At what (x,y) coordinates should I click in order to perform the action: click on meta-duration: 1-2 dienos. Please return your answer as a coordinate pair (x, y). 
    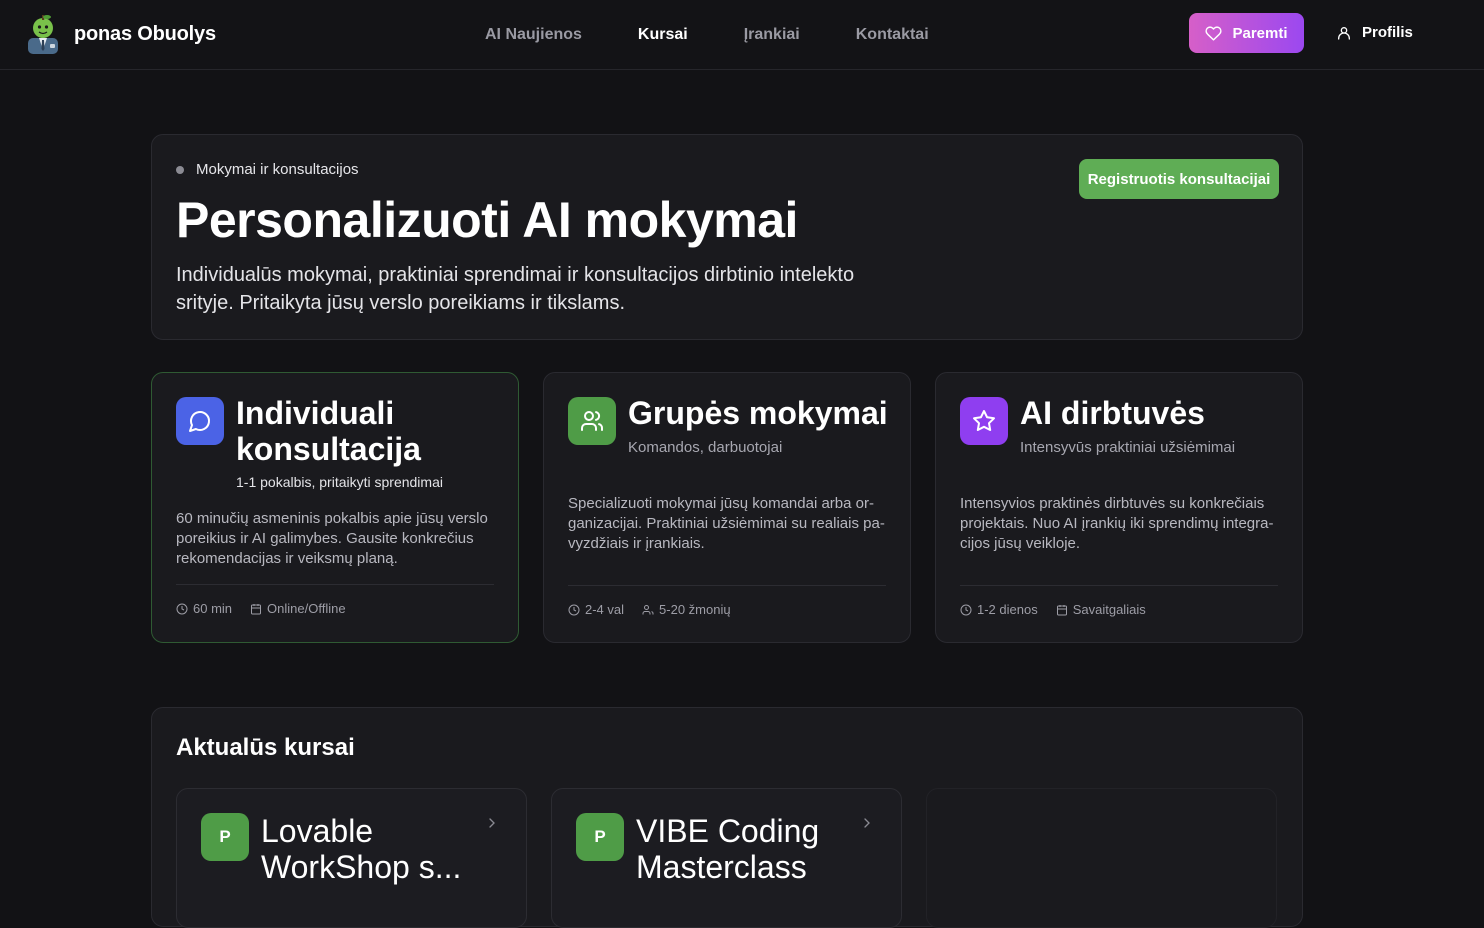
    Looking at the image, I should click on (999, 609).